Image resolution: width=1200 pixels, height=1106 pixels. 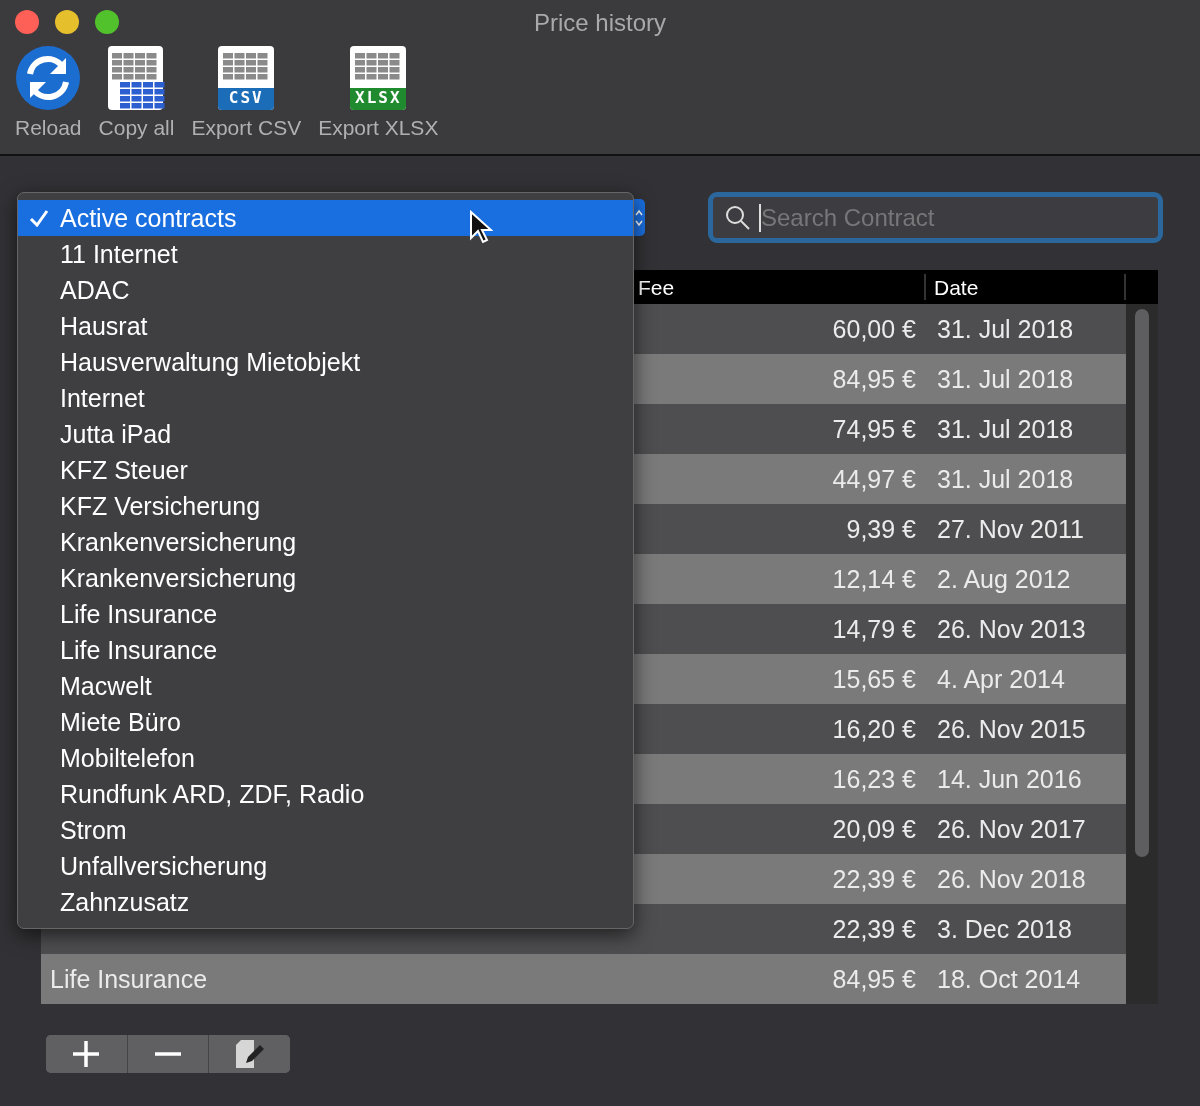 What do you see at coordinates (378, 97) in the screenshot?
I see `format-label: XLSX` at bounding box center [378, 97].